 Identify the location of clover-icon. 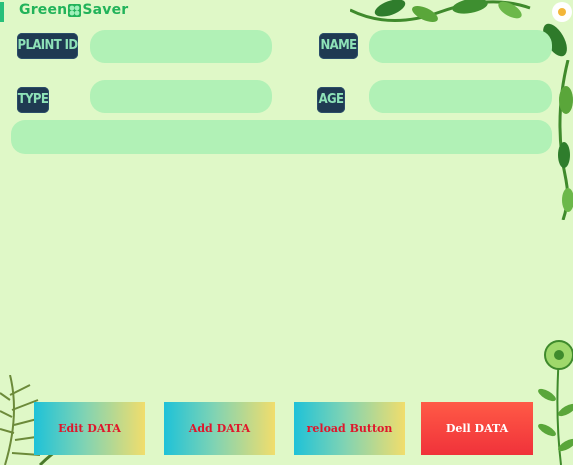
(75, 10).